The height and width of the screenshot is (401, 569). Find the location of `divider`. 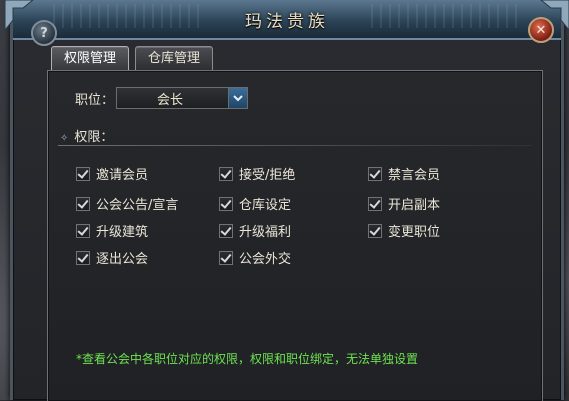

divider is located at coordinates (295, 145).